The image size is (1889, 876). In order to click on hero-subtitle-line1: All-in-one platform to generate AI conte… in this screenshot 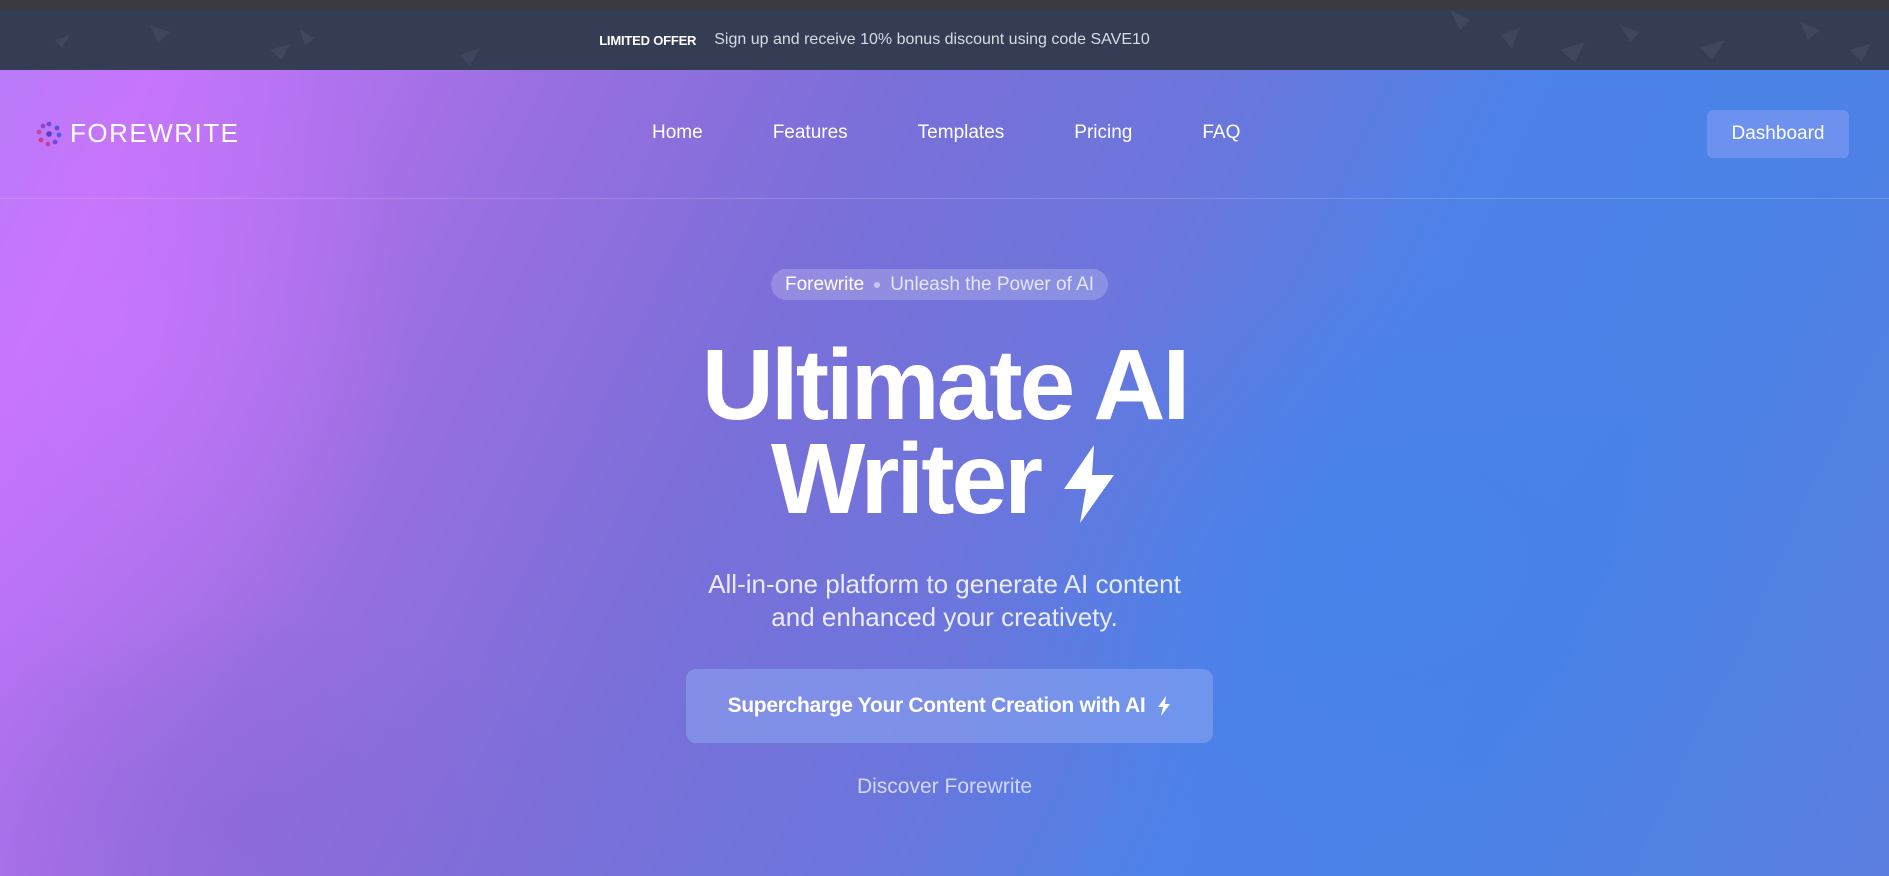, I will do `click(944, 584)`.